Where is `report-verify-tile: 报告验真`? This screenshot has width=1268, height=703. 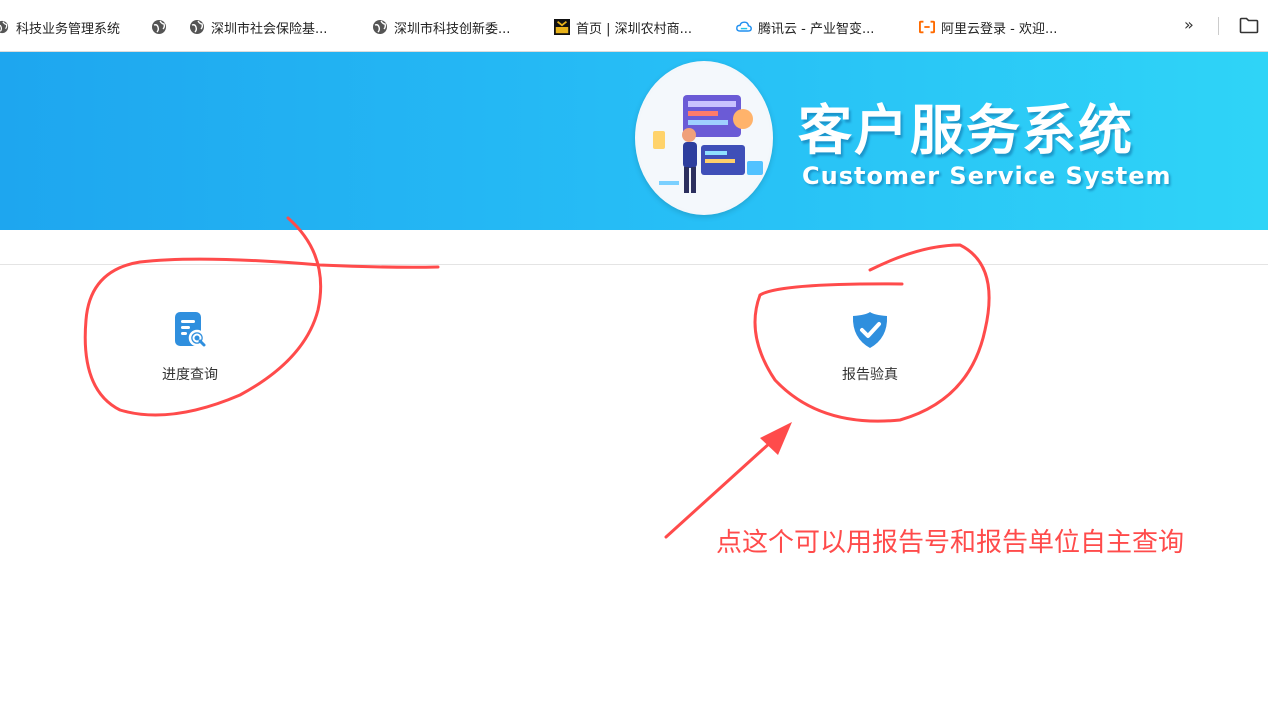 report-verify-tile: 报告验真 is located at coordinates (870, 347).